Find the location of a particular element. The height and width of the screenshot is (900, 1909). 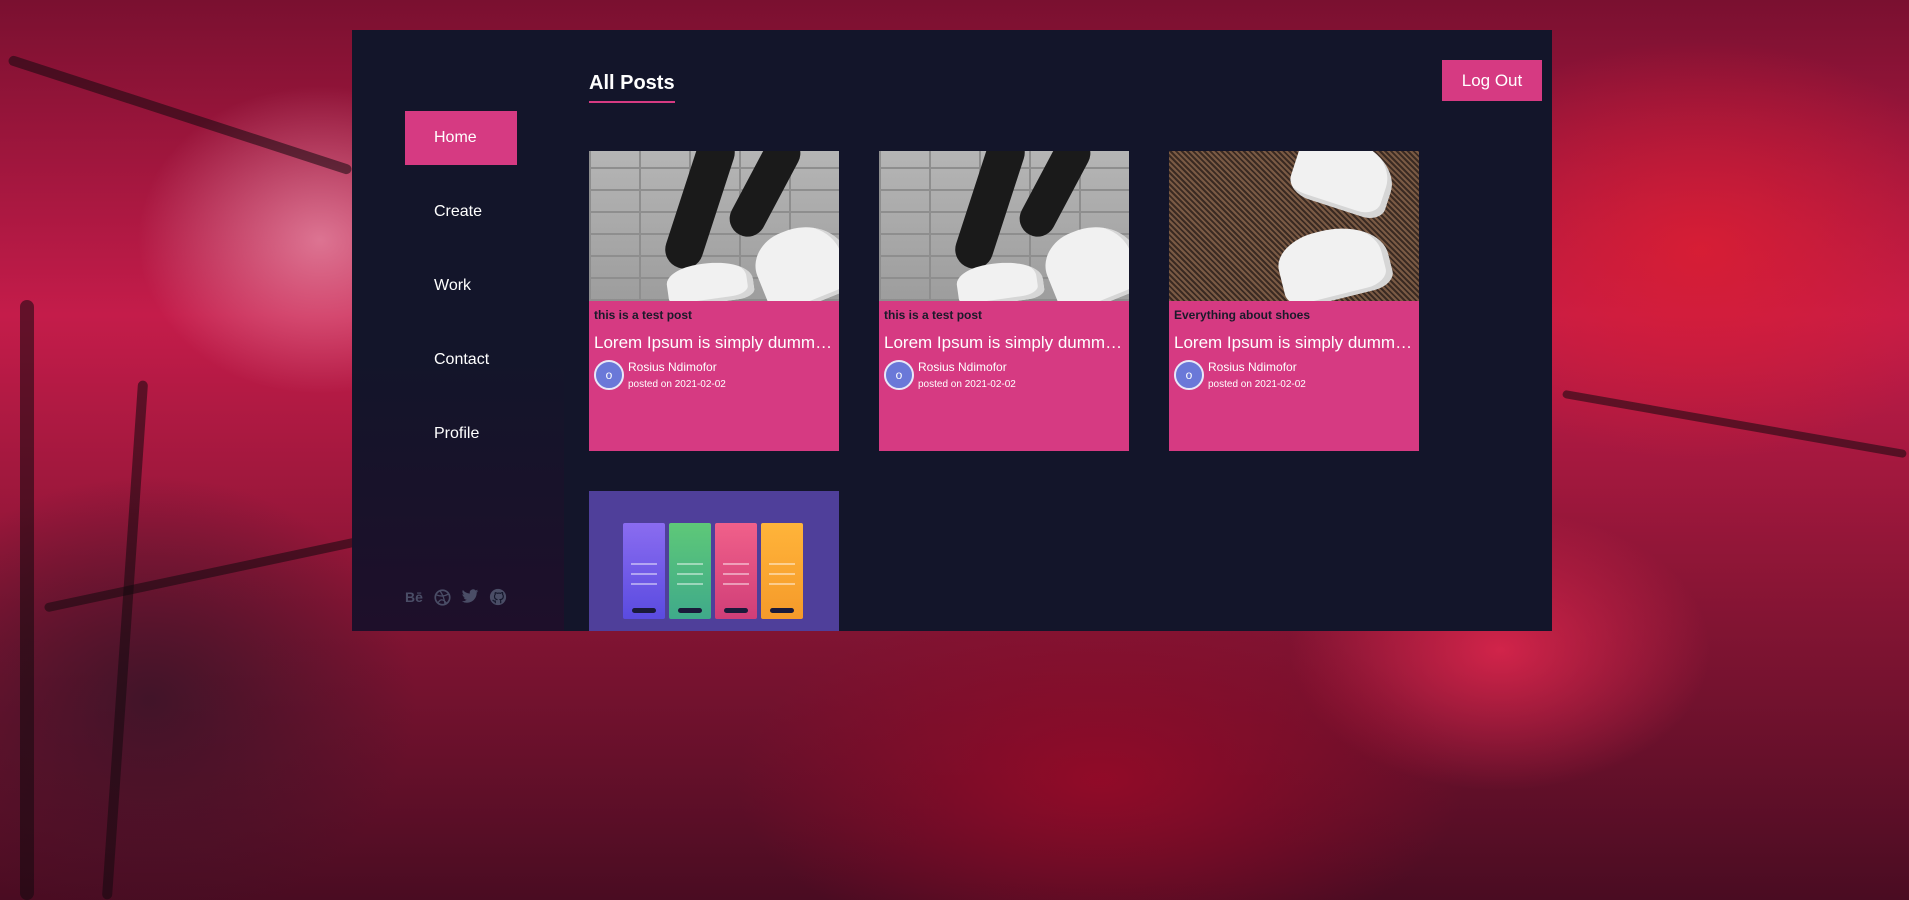

post-category: Everything about shoes is located at coordinates (1242, 315).